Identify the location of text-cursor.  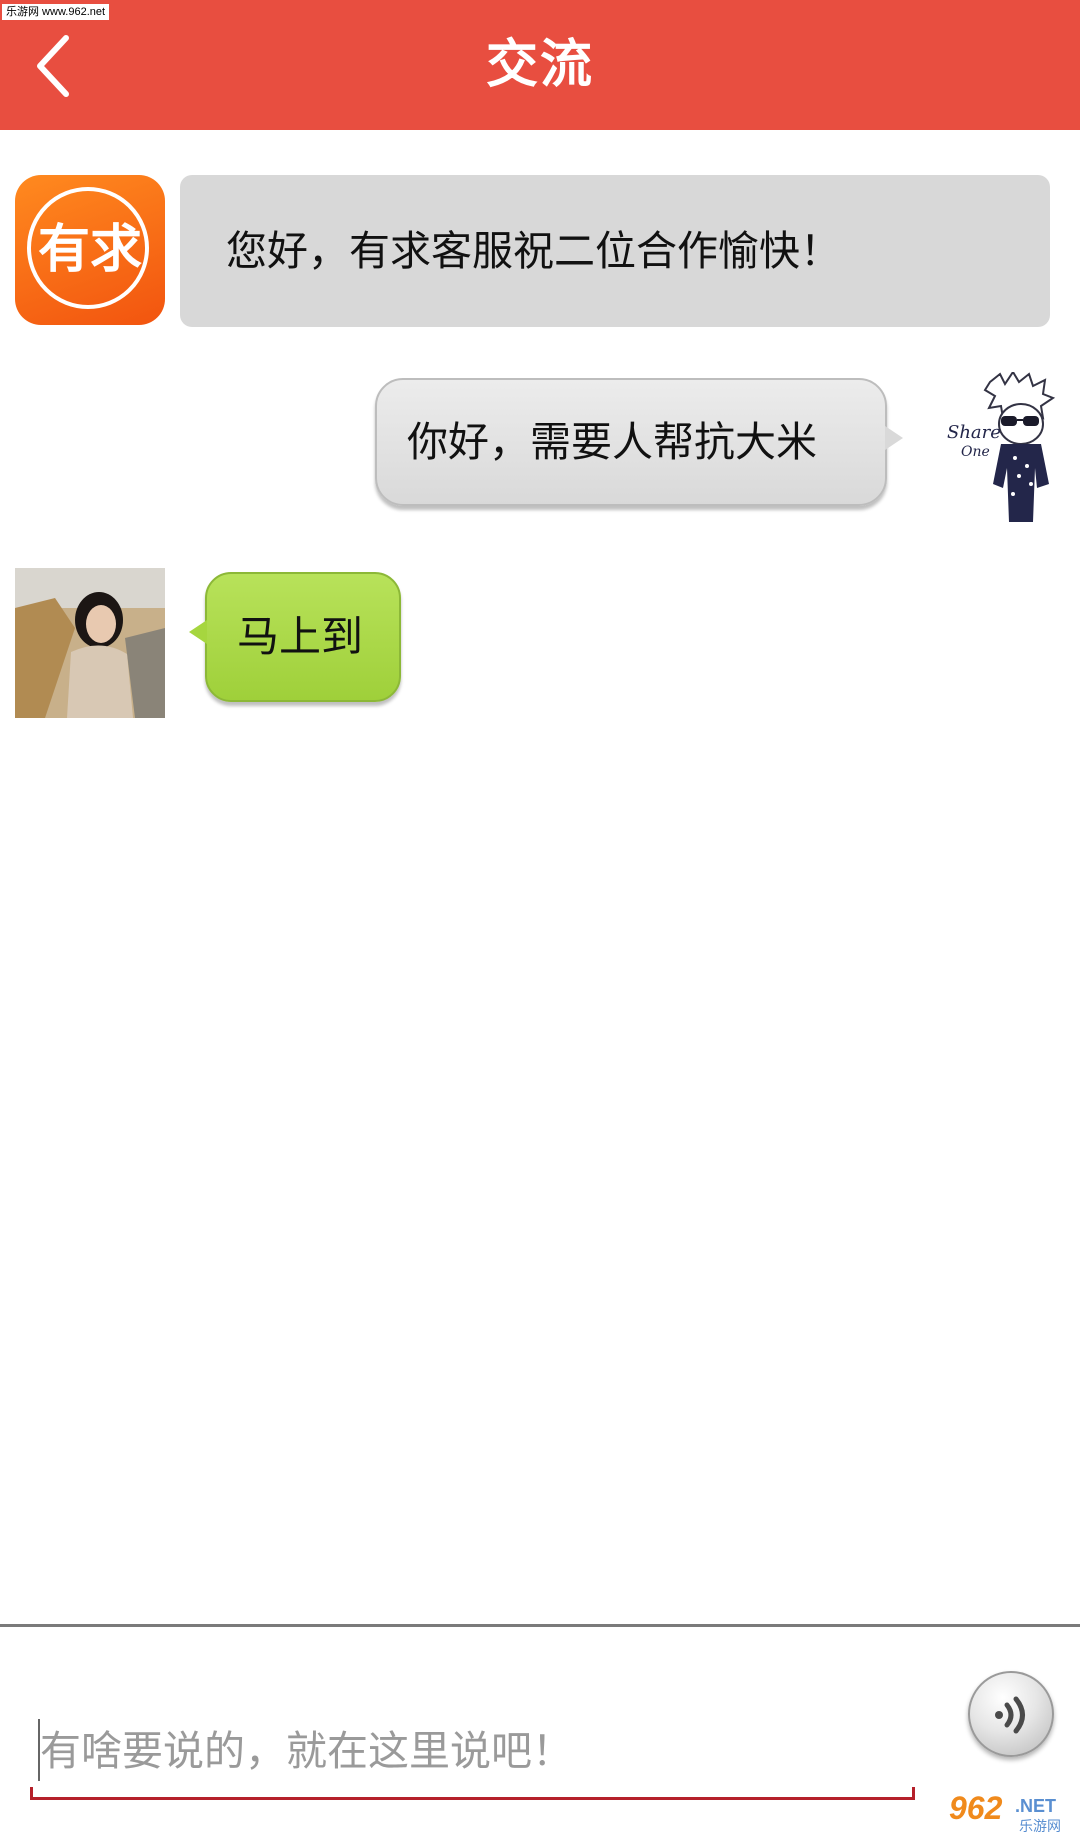
(39, 1750).